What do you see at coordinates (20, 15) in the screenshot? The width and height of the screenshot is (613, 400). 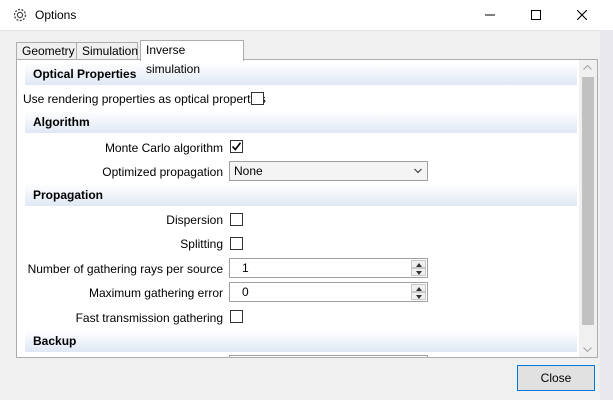 I see `gear-icon` at bounding box center [20, 15].